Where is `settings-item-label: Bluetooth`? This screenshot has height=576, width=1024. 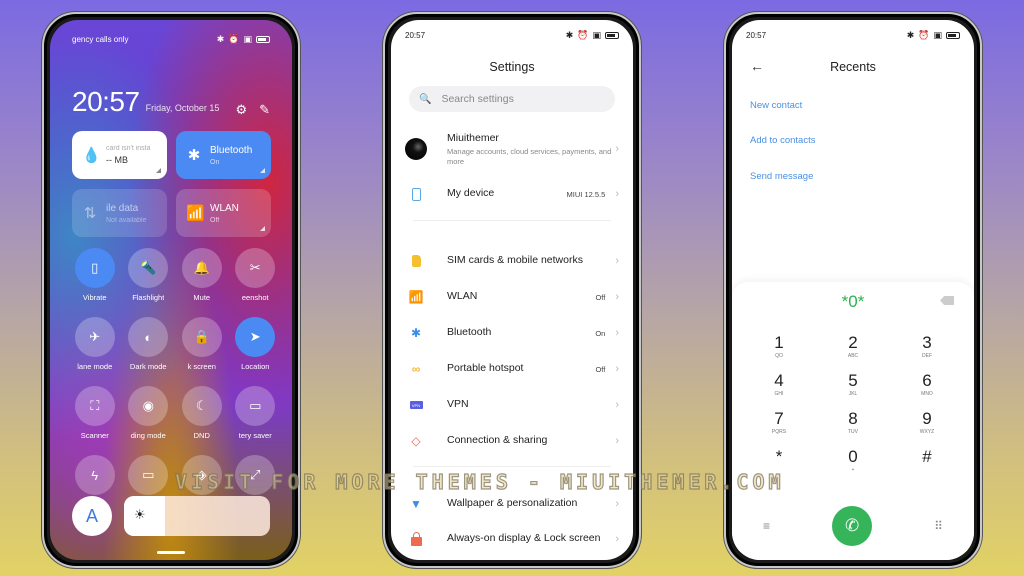 settings-item-label: Bluetooth is located at coordinates (469, 332).